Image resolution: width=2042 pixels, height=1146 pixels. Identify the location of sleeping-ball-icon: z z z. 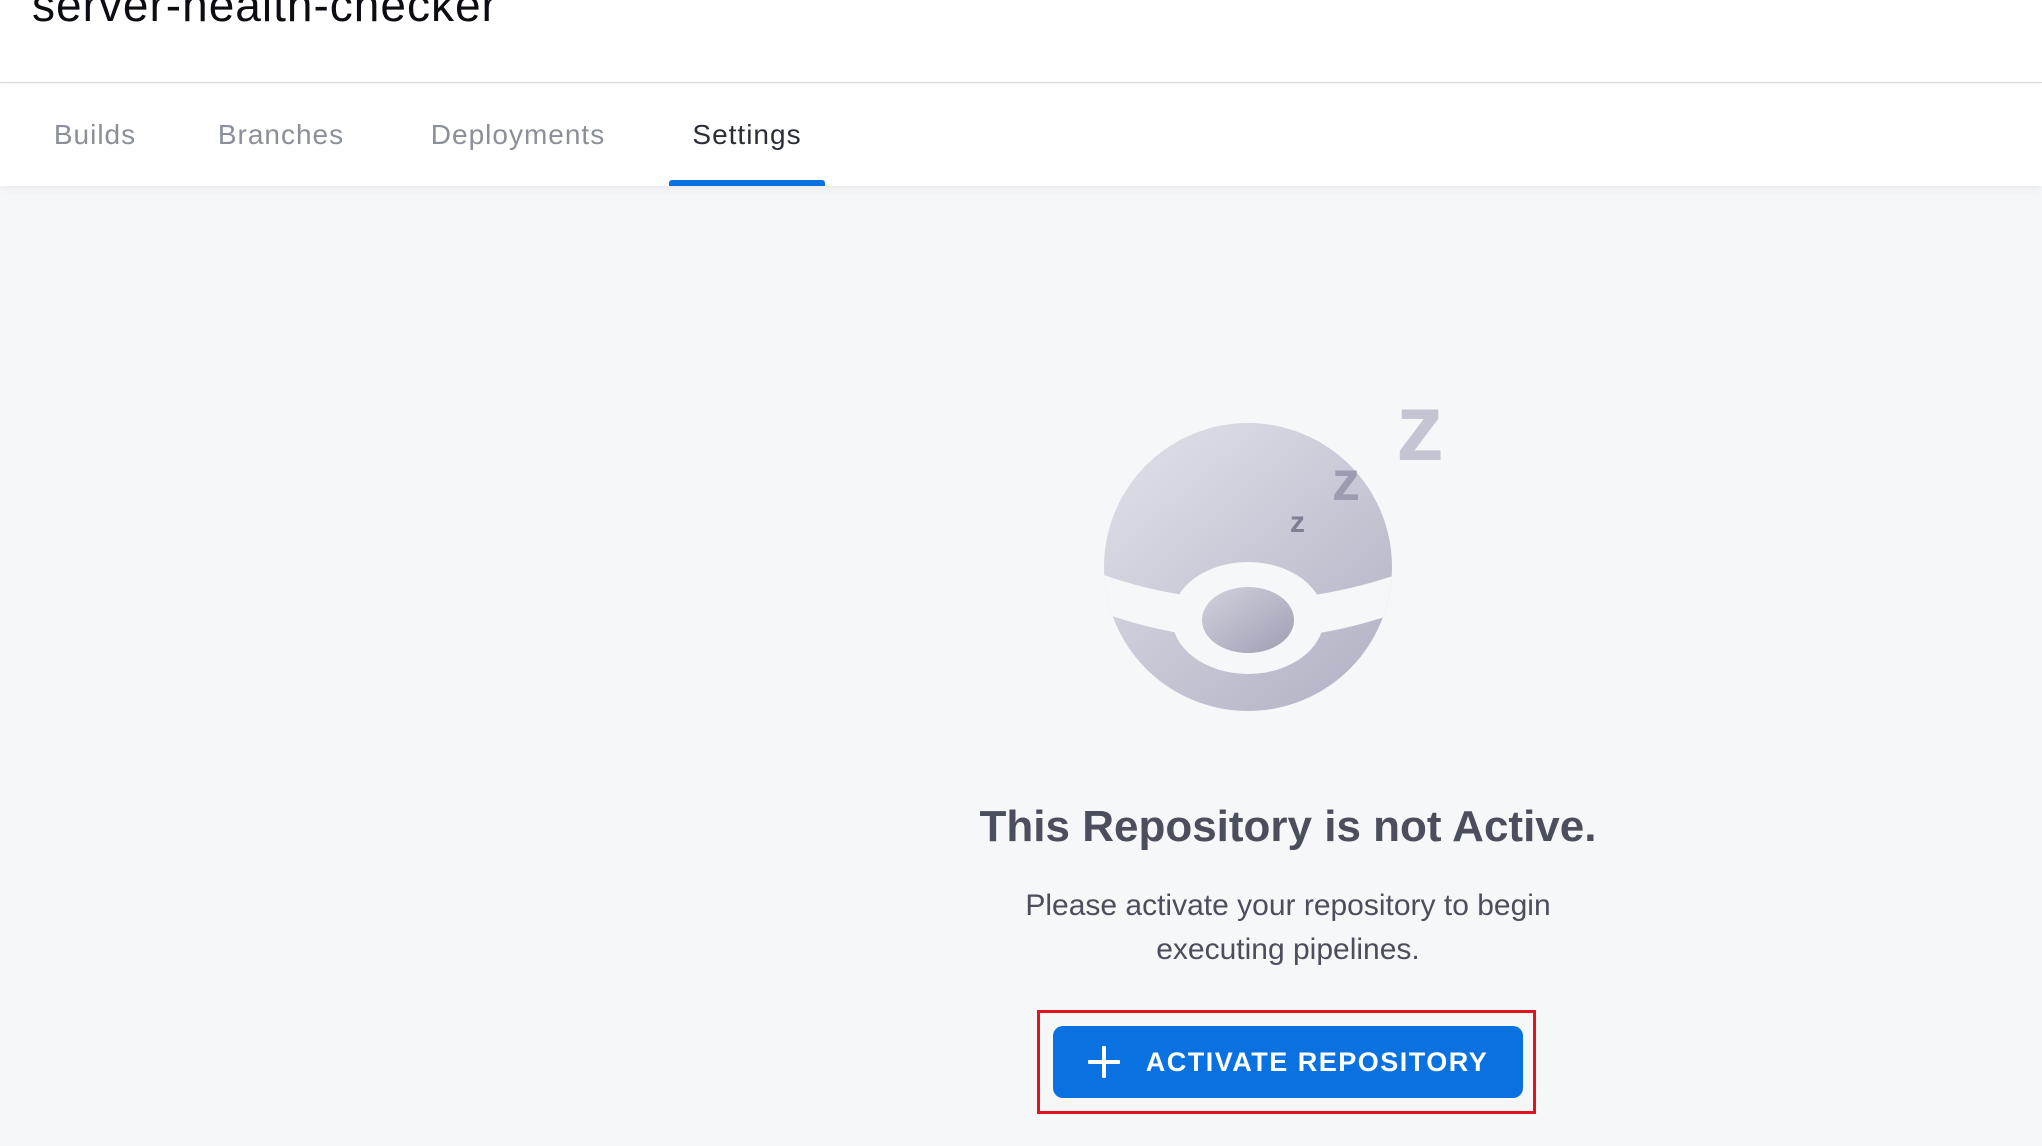
(1274, 545).